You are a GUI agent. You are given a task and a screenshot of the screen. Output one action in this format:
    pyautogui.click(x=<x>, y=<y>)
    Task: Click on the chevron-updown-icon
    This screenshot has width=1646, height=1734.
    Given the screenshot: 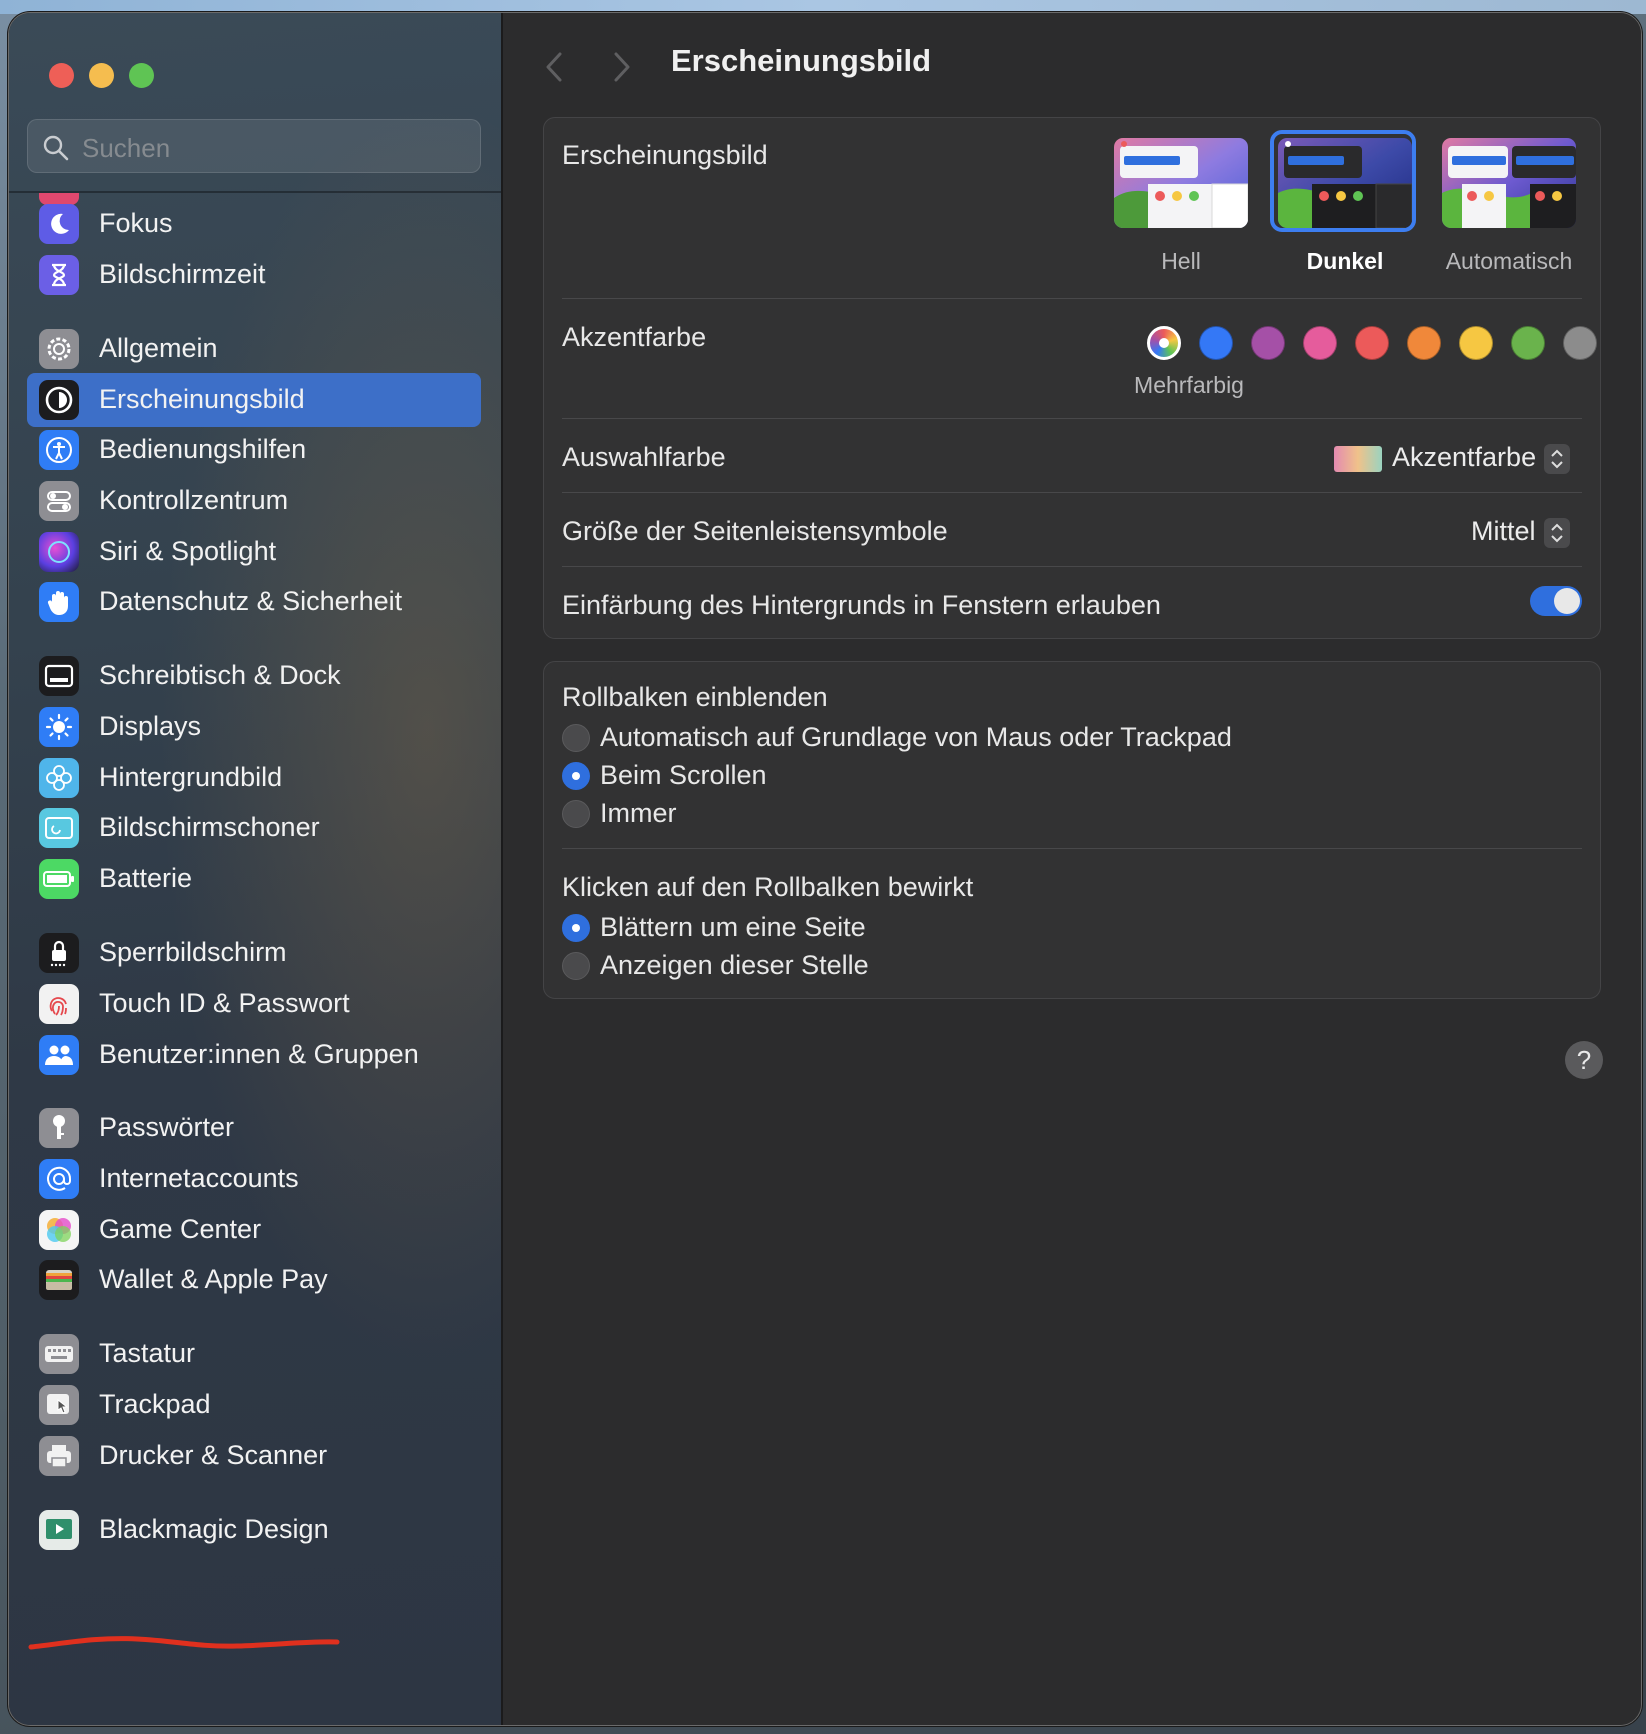 What is the action you would take?
    pyautogui.click(x=1557, y=533)
    